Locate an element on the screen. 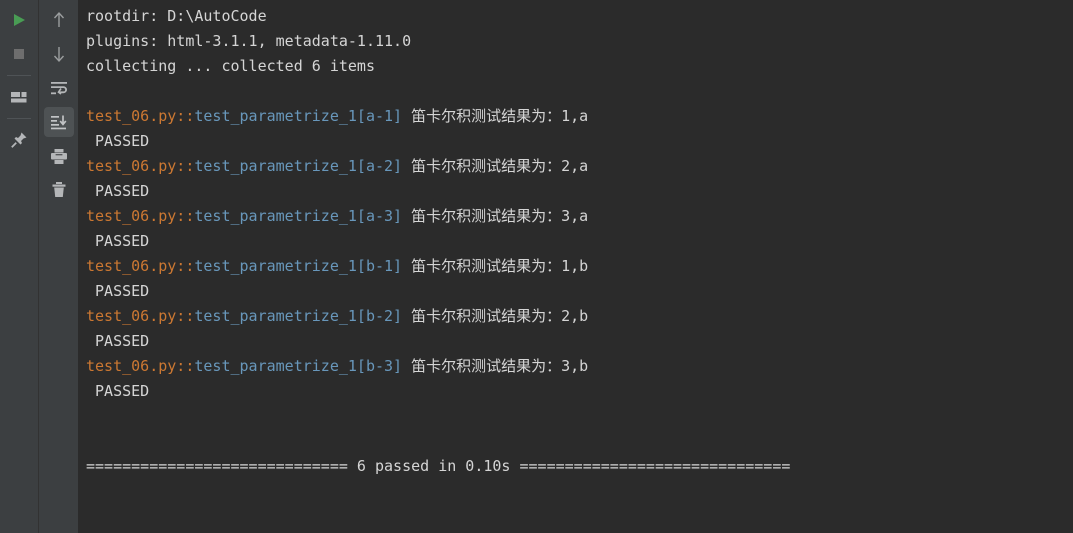 The width and height of the screenshot is (1073, 533). soft-wrap-button is located at coordinates (59, 88).